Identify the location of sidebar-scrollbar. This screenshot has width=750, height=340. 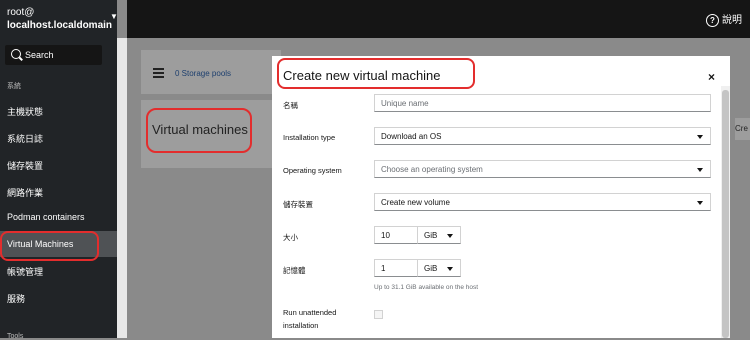
(122, 188).